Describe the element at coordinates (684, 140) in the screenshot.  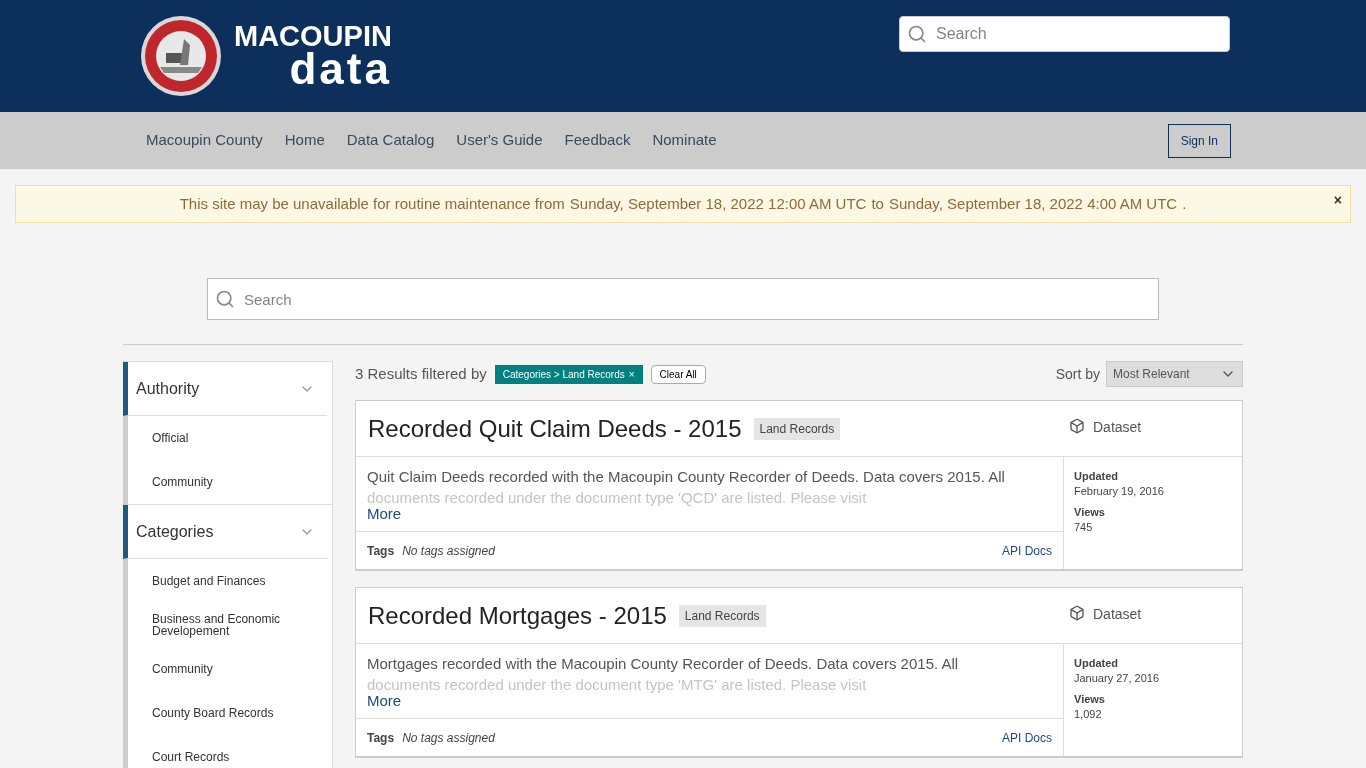
I see `nav-link: Nominate` at that location.